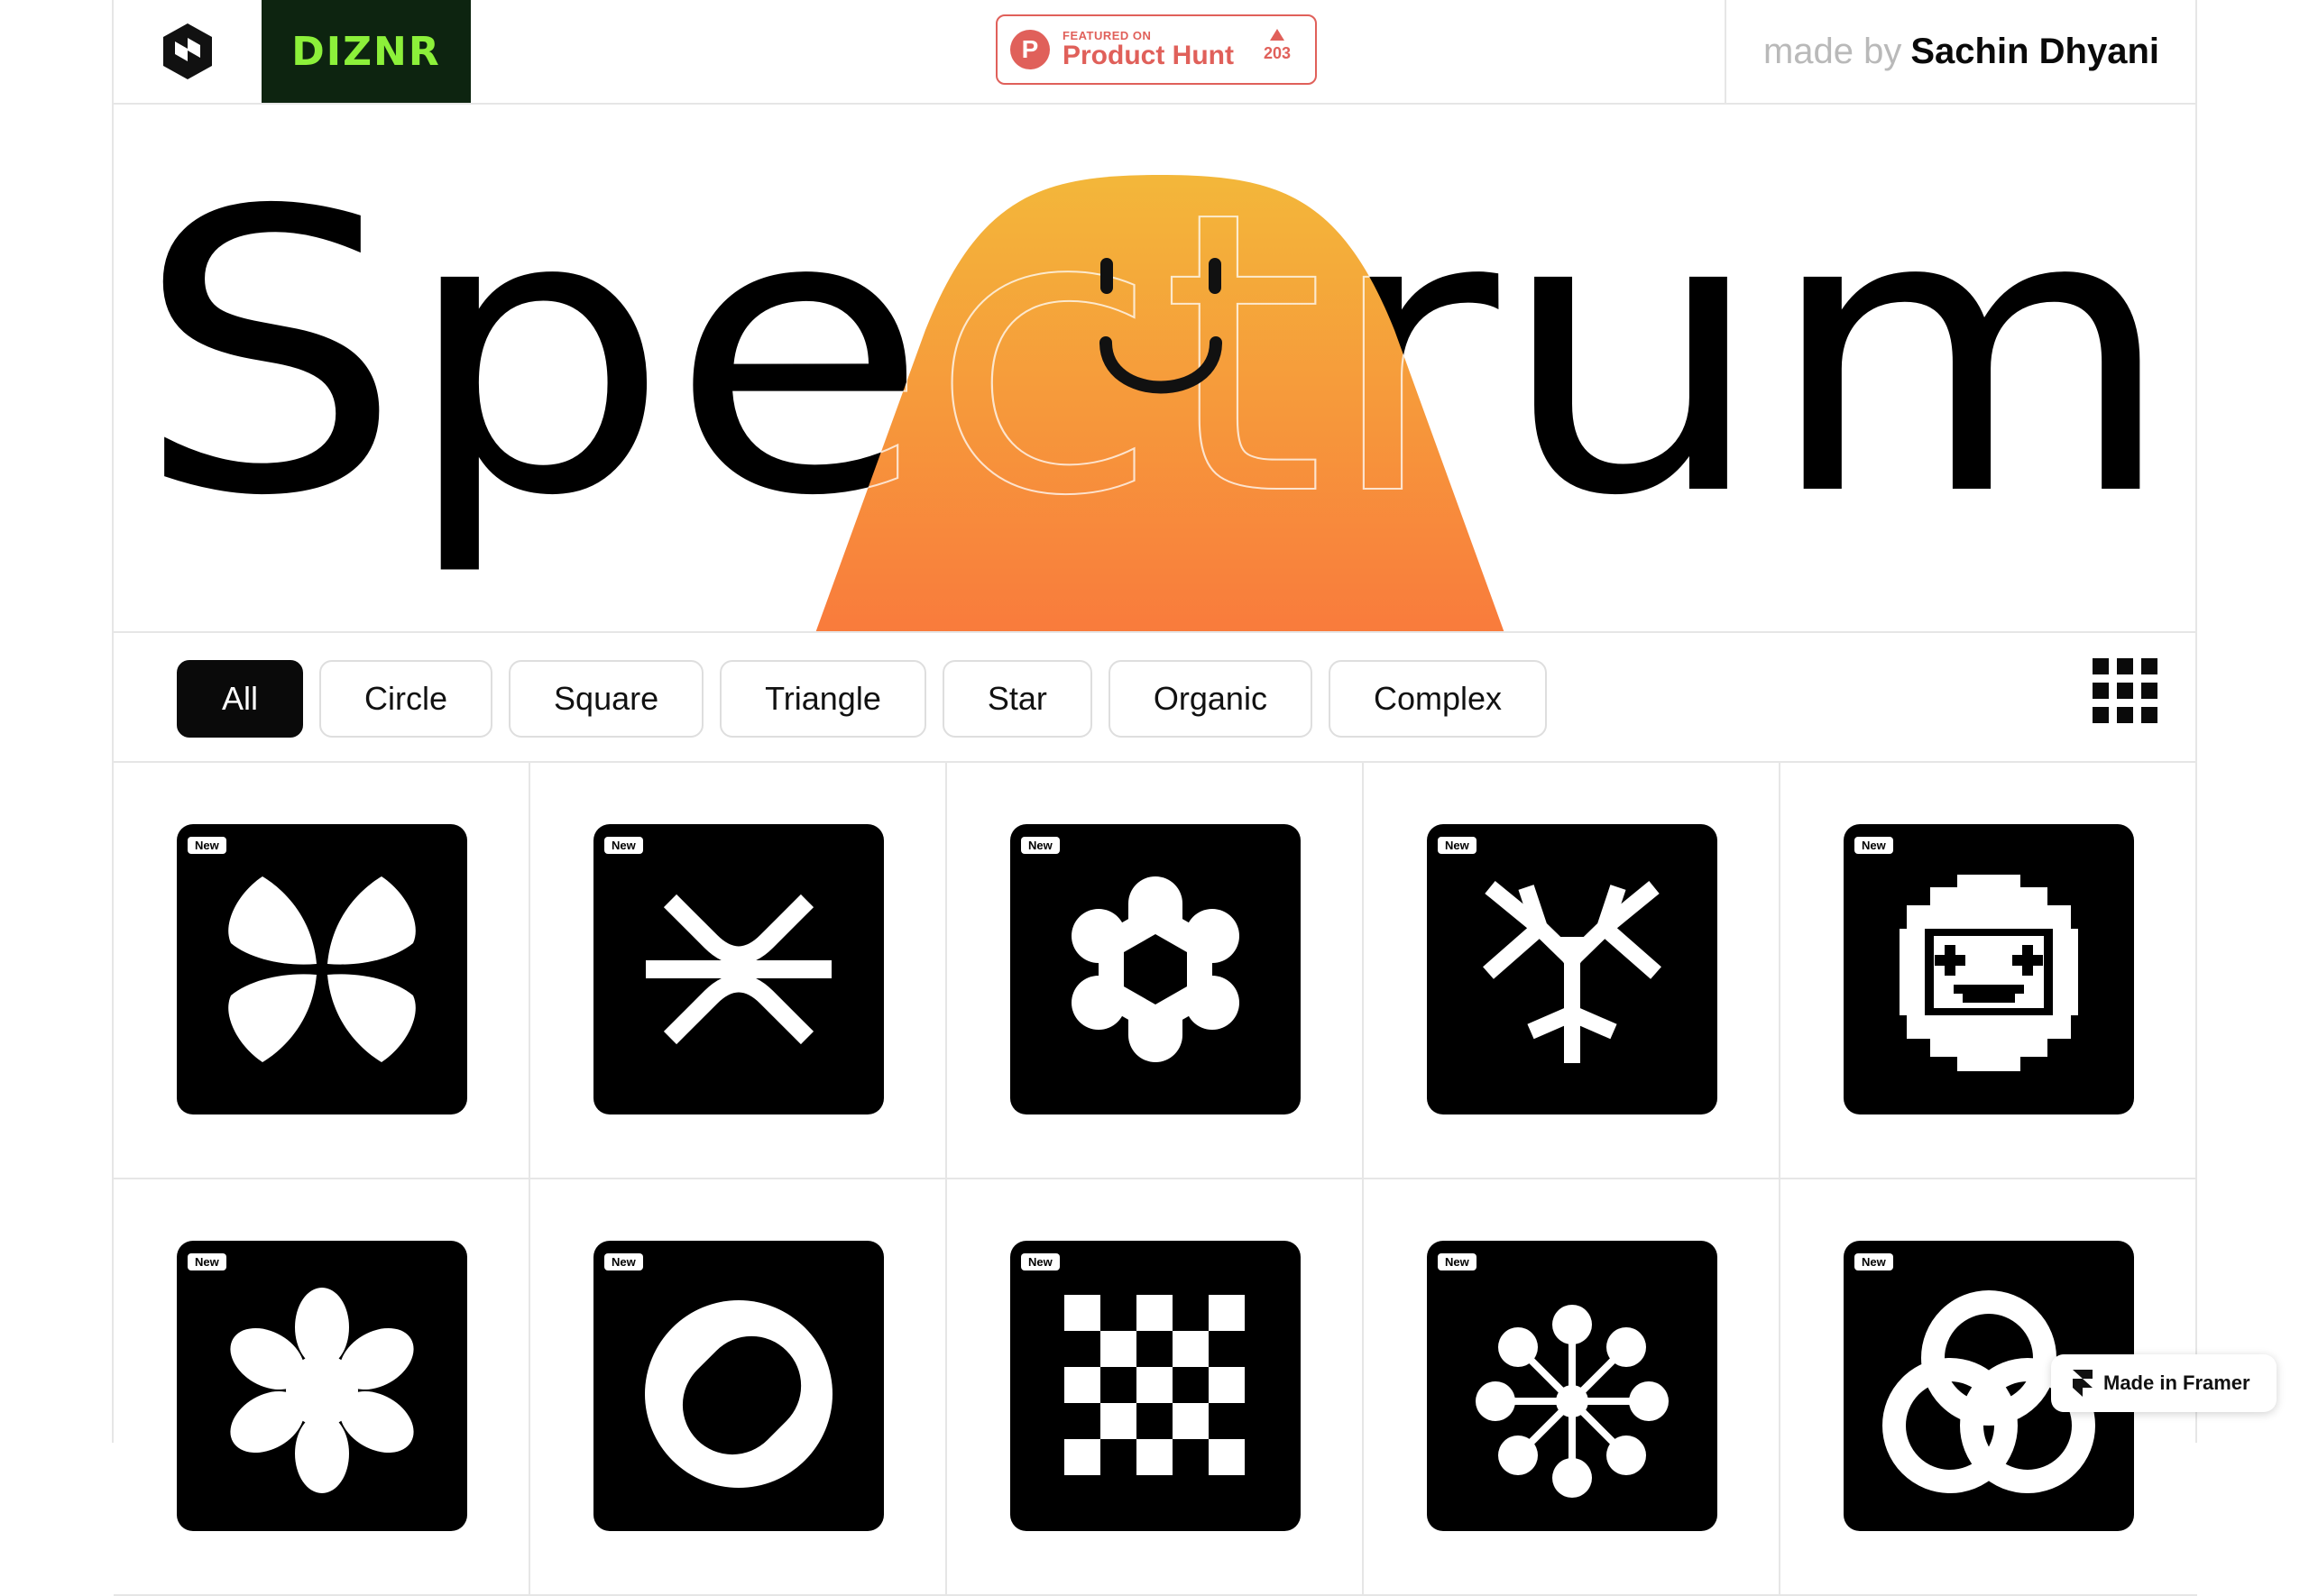  Describe the element at coordinates (739, 1394) in the screenshot. I see `slanted-ring-icon` at that location.